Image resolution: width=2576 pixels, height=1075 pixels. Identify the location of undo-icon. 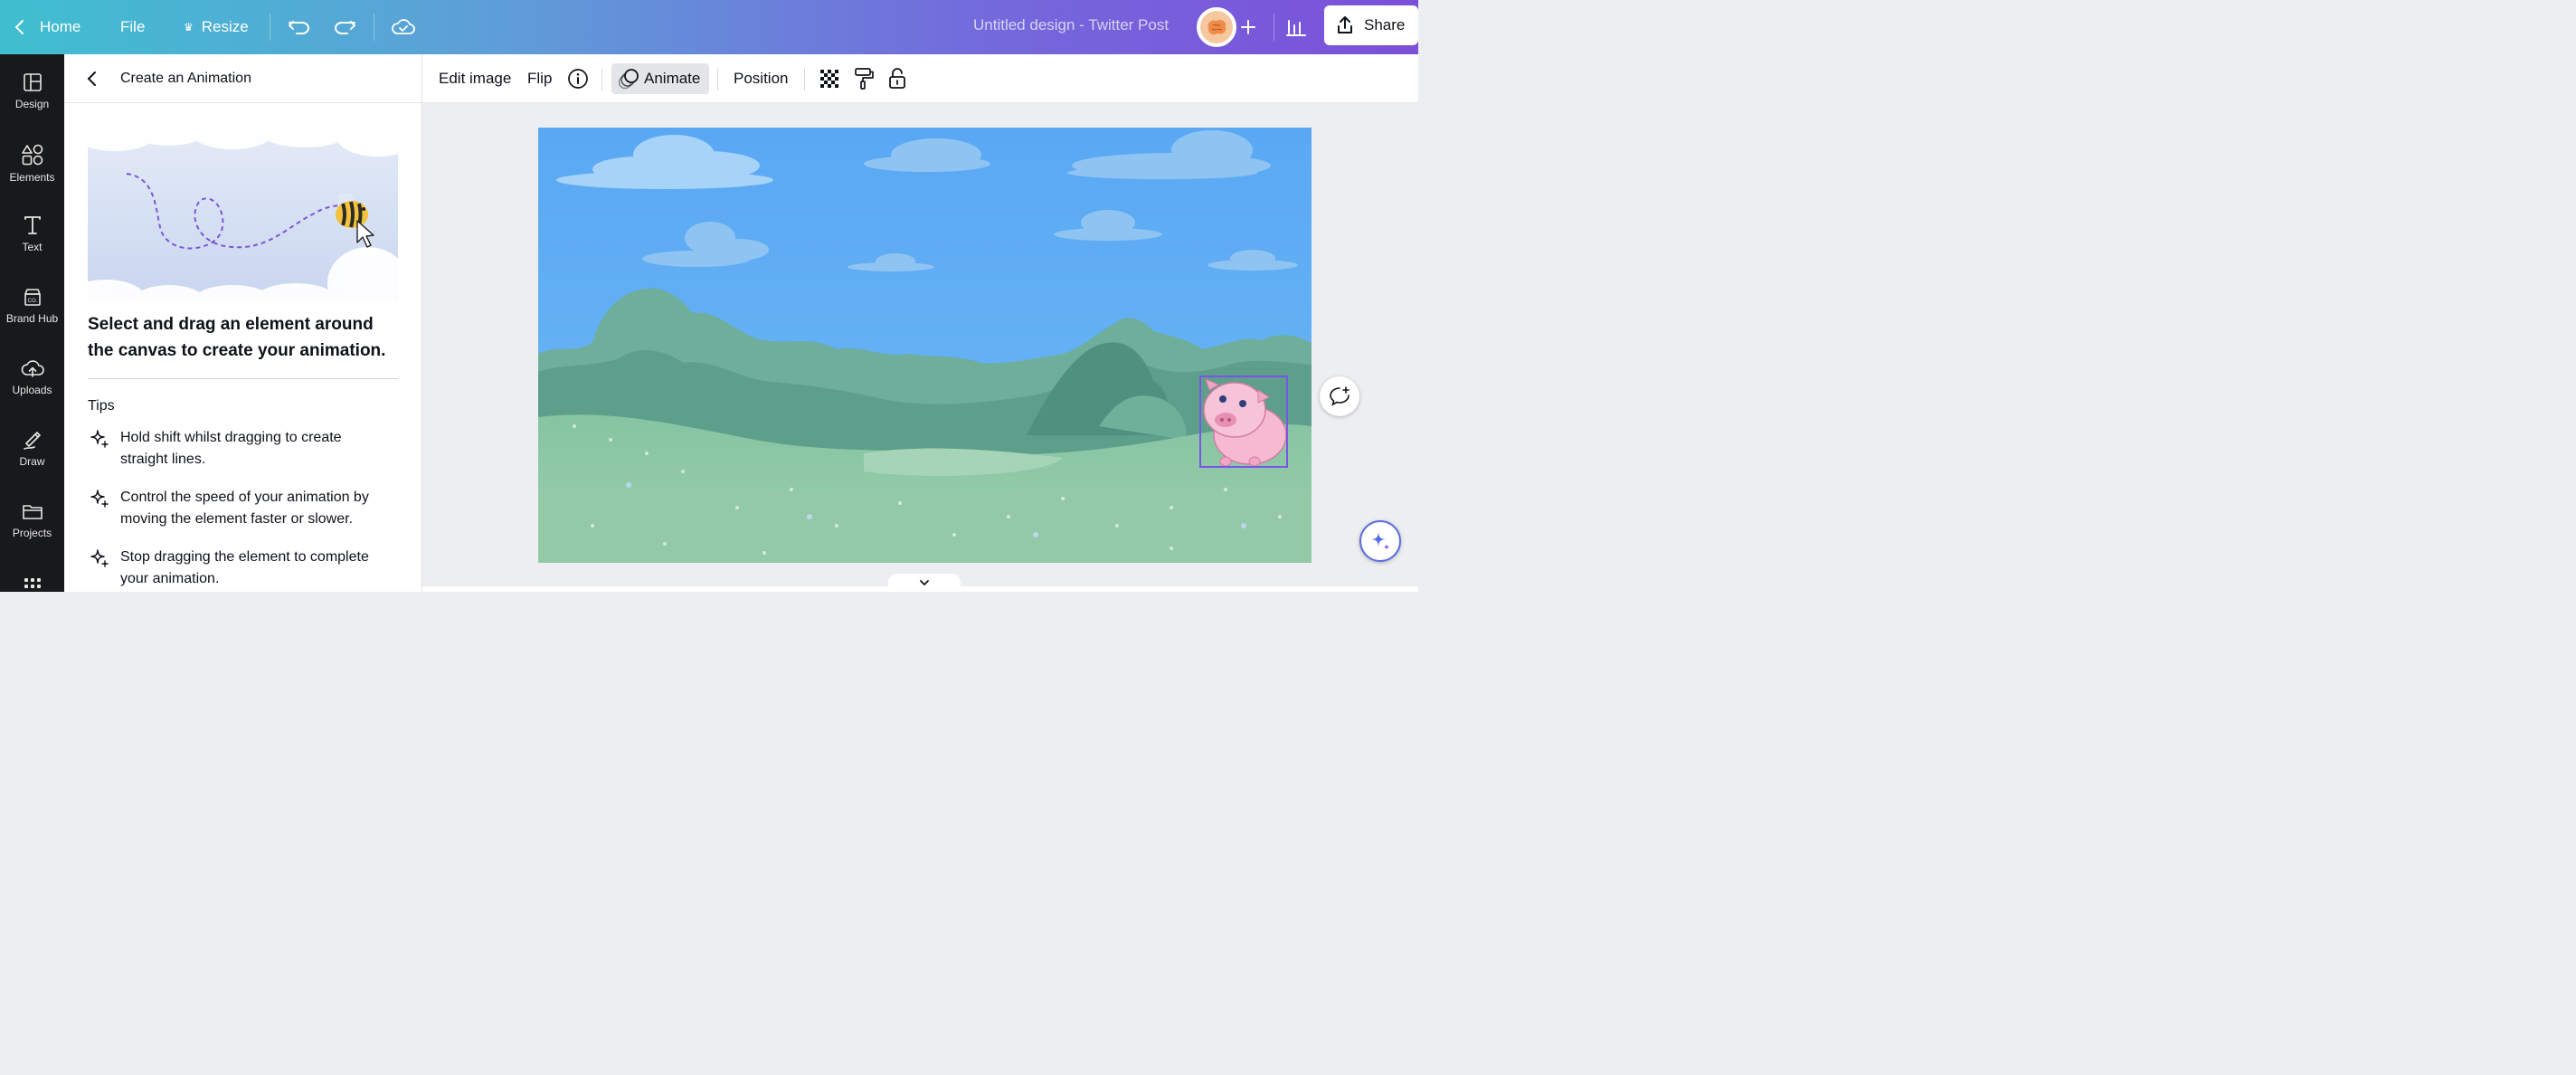
(299, 27).